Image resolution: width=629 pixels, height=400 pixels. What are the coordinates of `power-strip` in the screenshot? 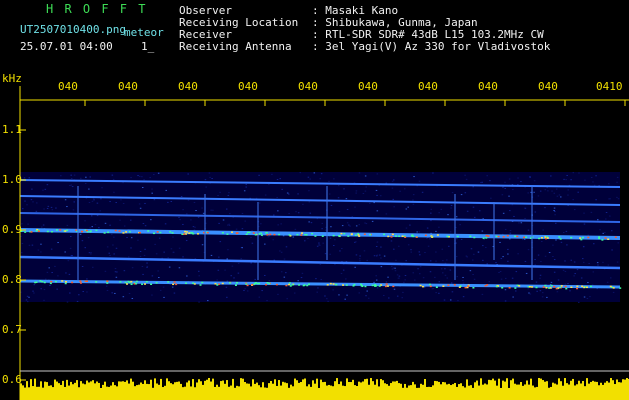 It's located at (324, 389).